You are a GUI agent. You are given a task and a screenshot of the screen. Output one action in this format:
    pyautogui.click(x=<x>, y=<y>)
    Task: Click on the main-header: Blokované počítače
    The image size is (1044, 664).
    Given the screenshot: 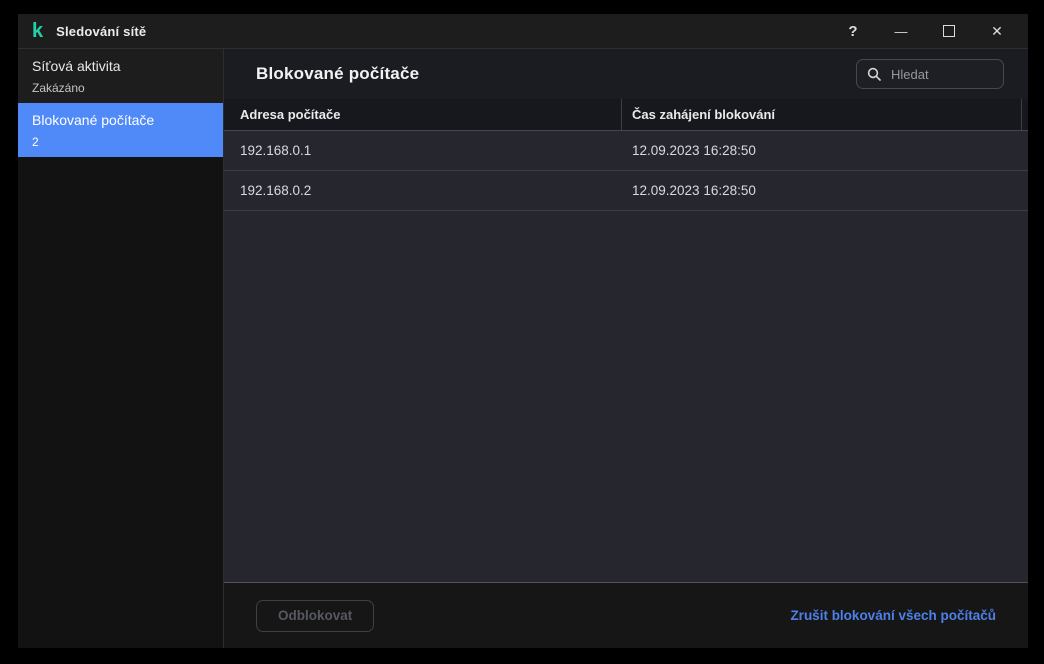 What is the action you would take?
    pyautogui.click(x=626, y=74)
    